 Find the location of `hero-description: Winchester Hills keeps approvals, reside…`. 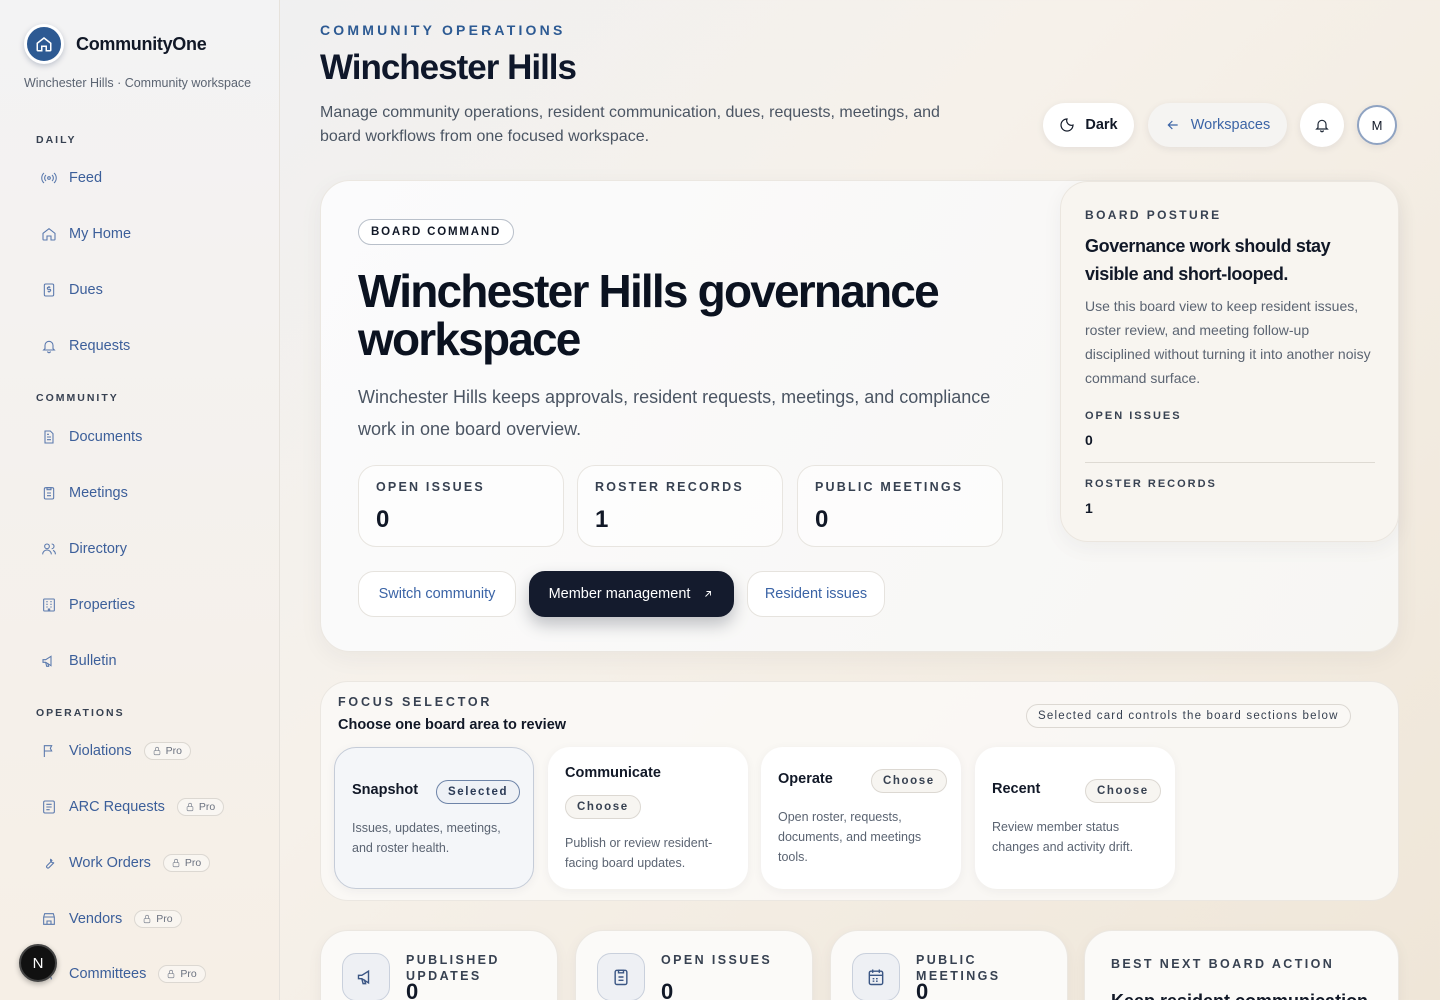

hero-description: Winchester Hills keeps approvals, reside… is located at coordinates (674, 413).